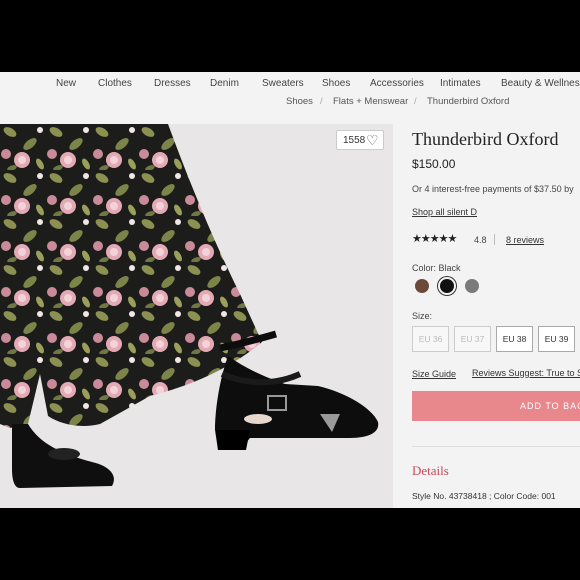  What do you see at coordinates (472, 286) in the screenshot?
I see `color-swatch-gray` at bounding box center [472, 286].